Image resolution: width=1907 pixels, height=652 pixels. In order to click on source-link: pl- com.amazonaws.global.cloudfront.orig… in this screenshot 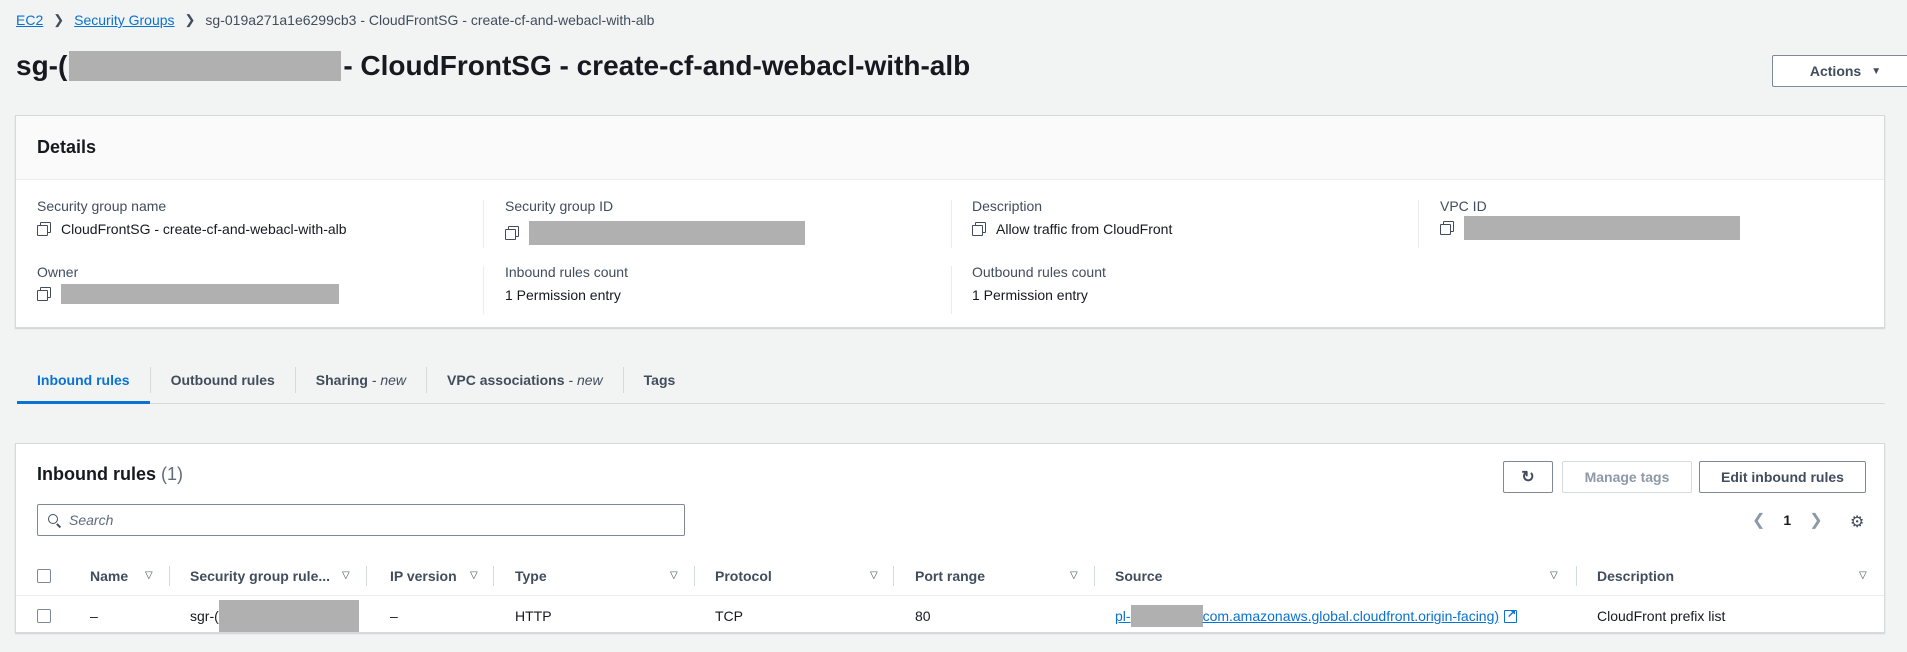, I will do `click(1307, 616)`.